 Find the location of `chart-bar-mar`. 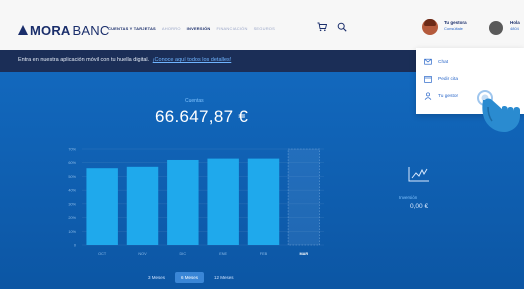

chart-bar-mar is located at coordinates (303, 197).